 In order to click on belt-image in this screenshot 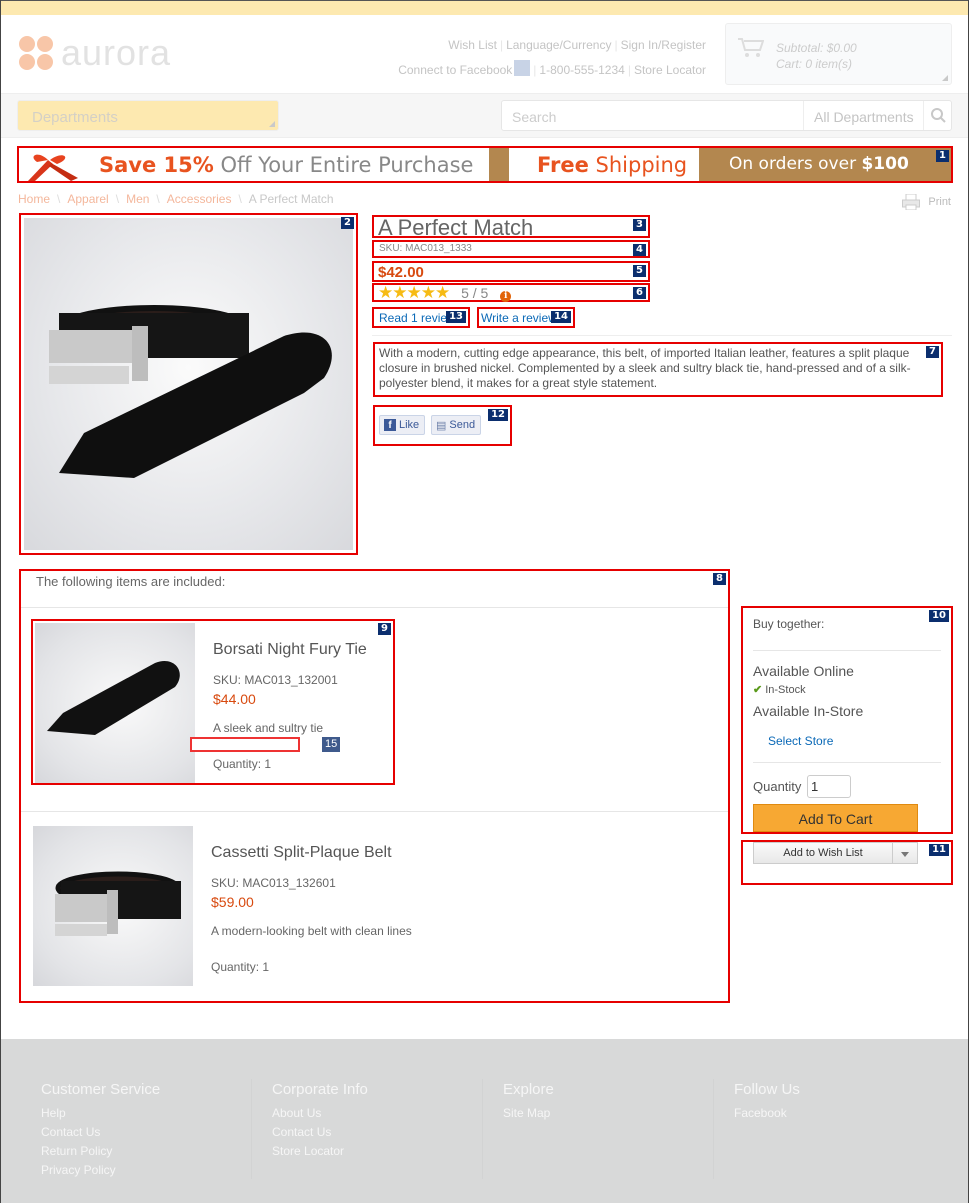, I will do `click(113, 906)`.